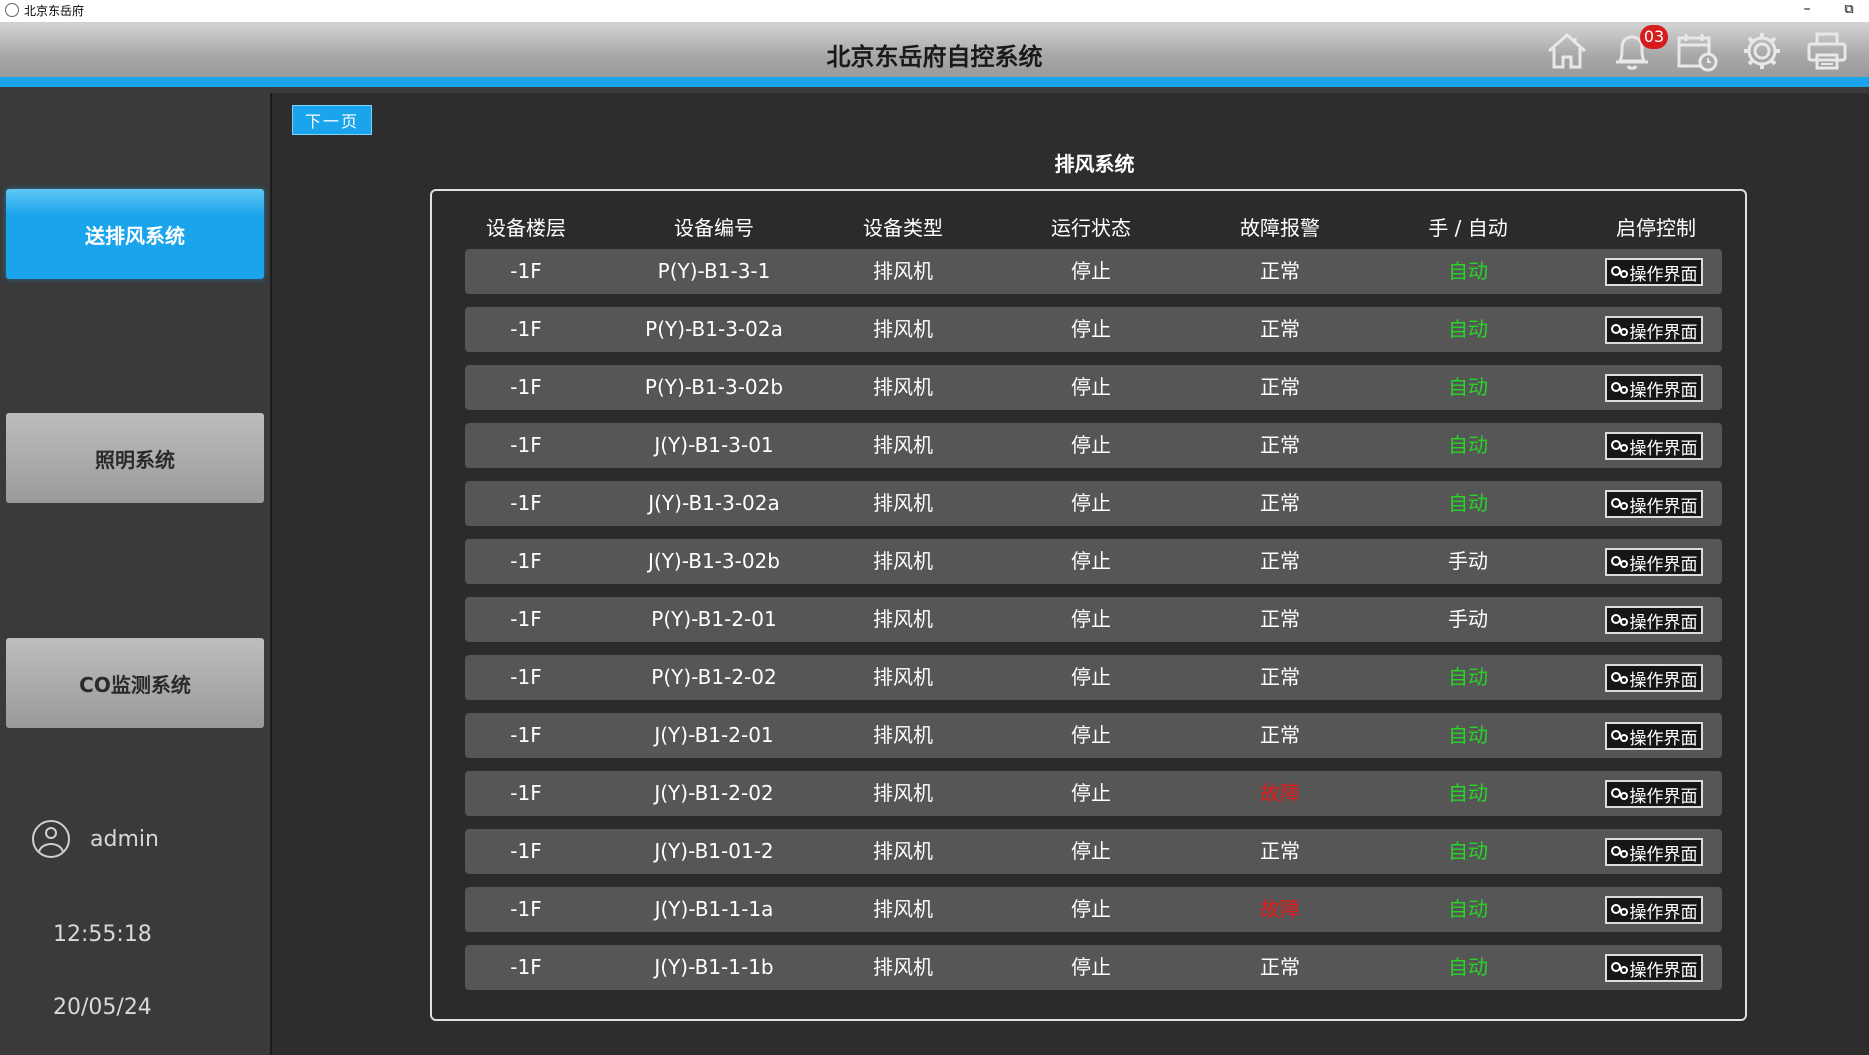 The height and width of the screenshot is (1055, 1869). What do you see at coordinates (1567, 51) in the screenshot?
I see `home-icon` at bounding box center [1567, 51].